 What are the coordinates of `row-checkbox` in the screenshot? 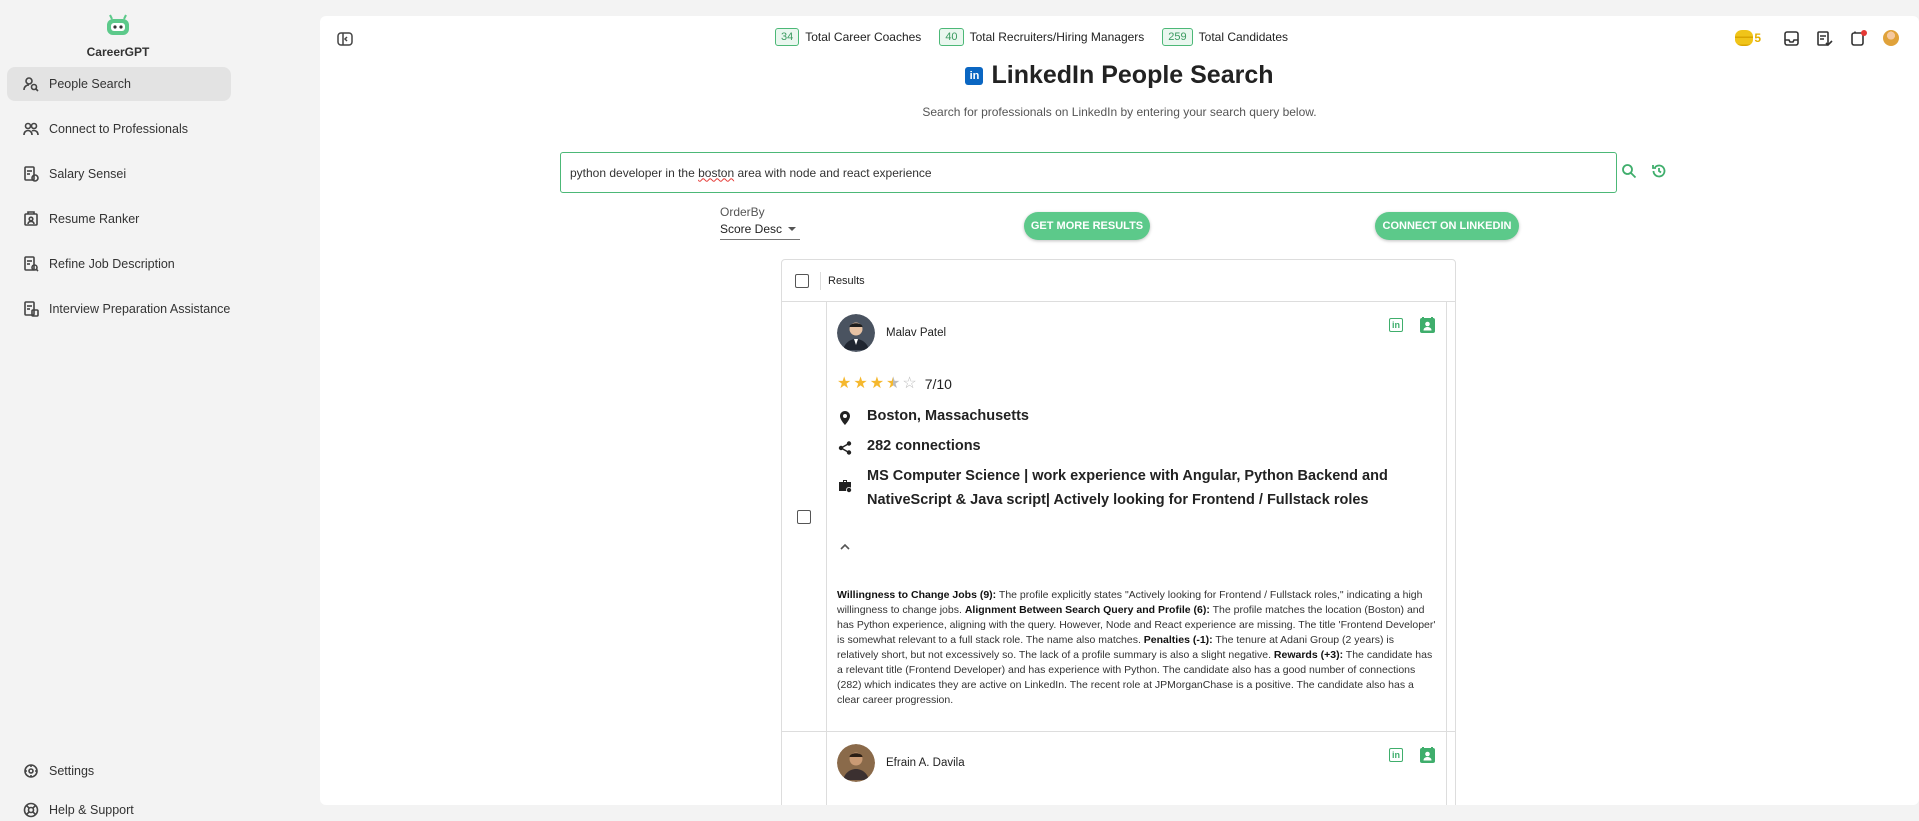 It's located at (804, 516).